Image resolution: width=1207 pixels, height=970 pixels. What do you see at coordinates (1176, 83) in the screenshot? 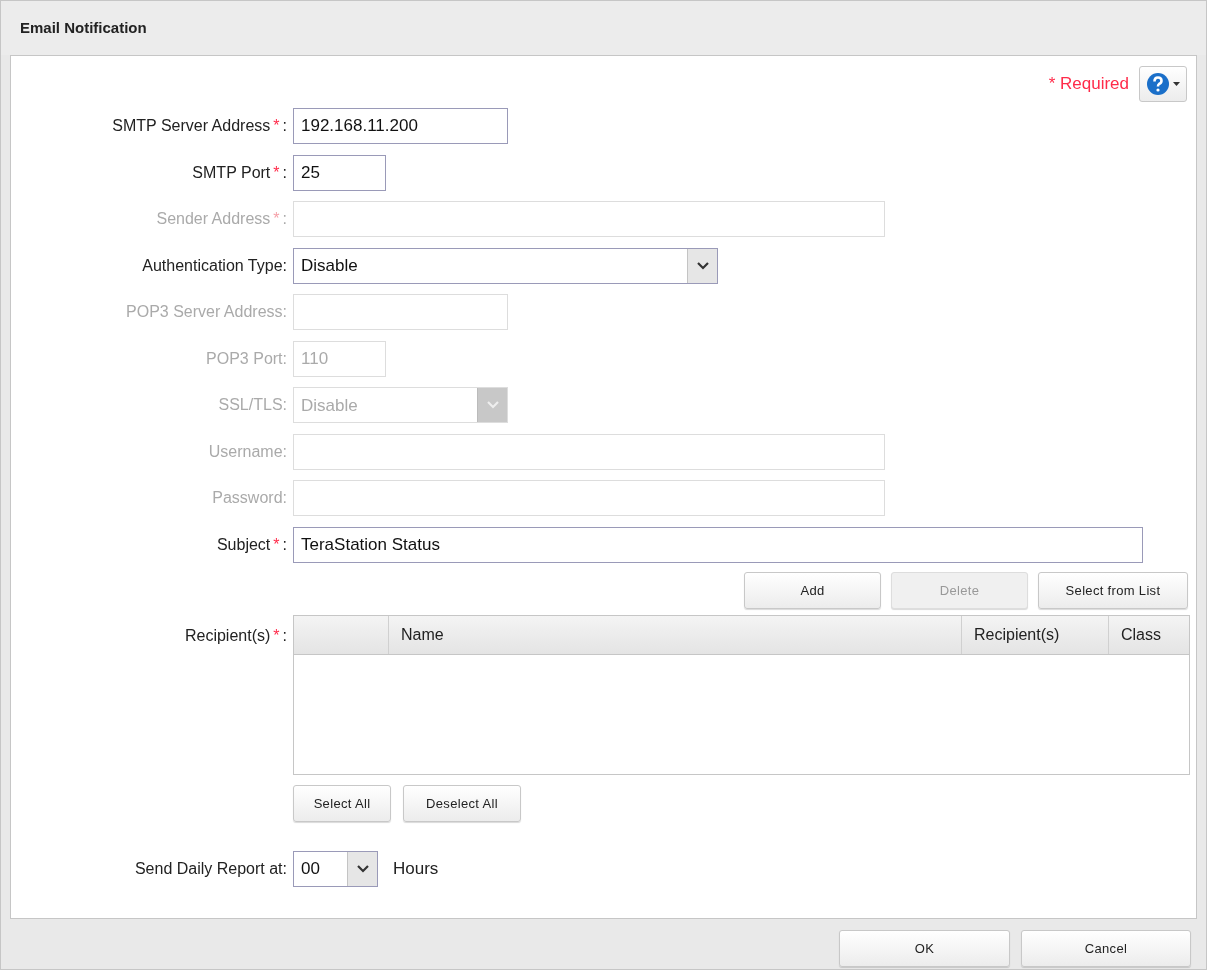
I see `caret-icon` at bounding box center [1176, 83].